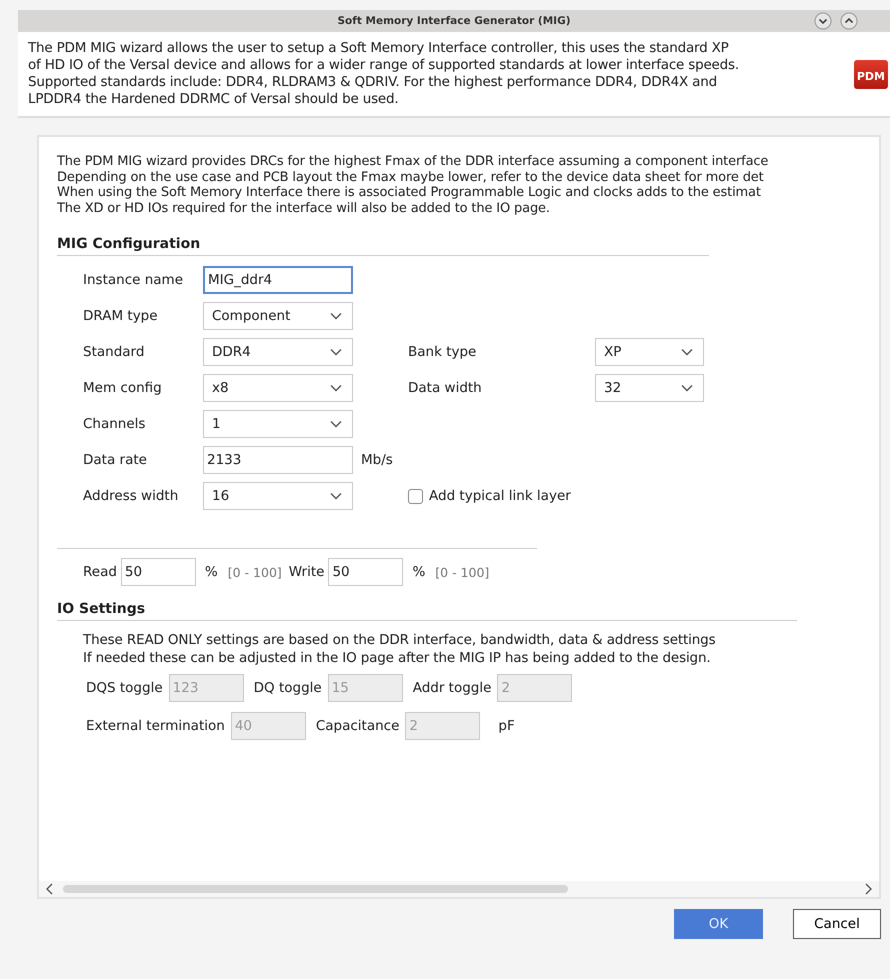  Describe the element at coordinates (100, 572) in the screenshot. I see `field-label: Read` at that location.